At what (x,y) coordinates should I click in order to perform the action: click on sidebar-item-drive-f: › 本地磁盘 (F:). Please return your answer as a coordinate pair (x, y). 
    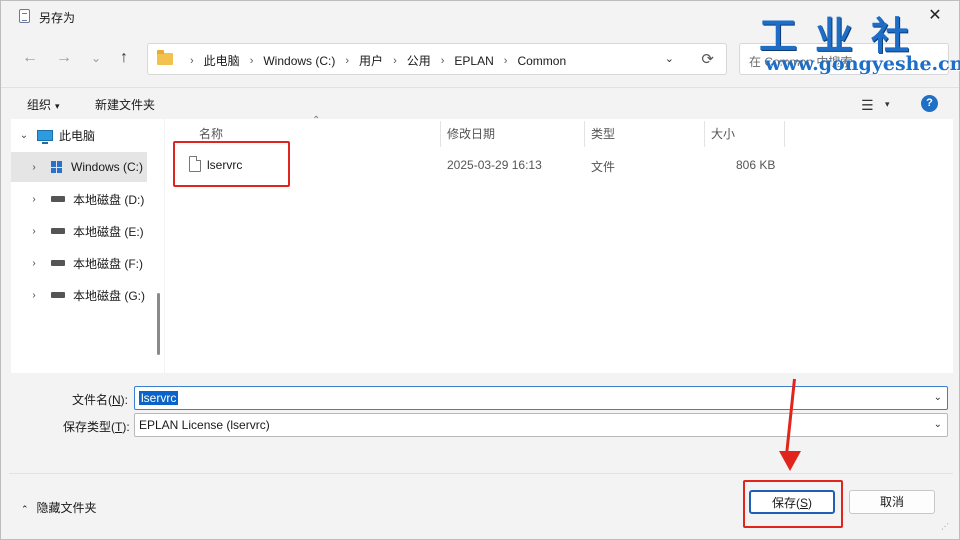
    Looking at the image, I should click on (79, 263).